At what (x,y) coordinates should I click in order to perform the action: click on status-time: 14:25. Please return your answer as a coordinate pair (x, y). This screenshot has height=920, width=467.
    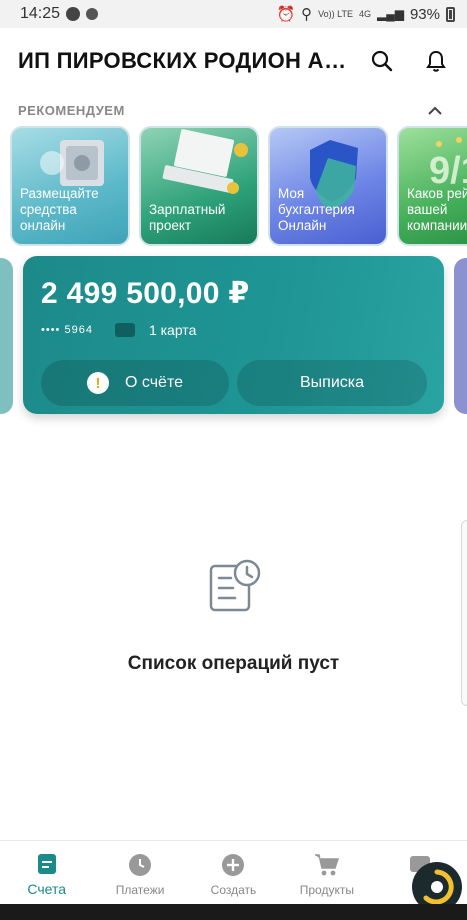
    Looking at the image, I should click on (40, 13).